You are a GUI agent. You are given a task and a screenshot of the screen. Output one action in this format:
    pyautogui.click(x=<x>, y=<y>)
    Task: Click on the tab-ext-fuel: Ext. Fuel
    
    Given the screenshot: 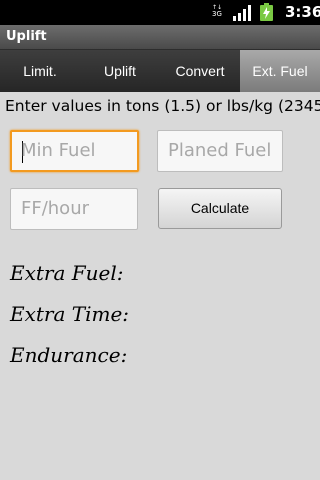 What is the action you would take?
    pyautogui.click(x=280, y=71)
    